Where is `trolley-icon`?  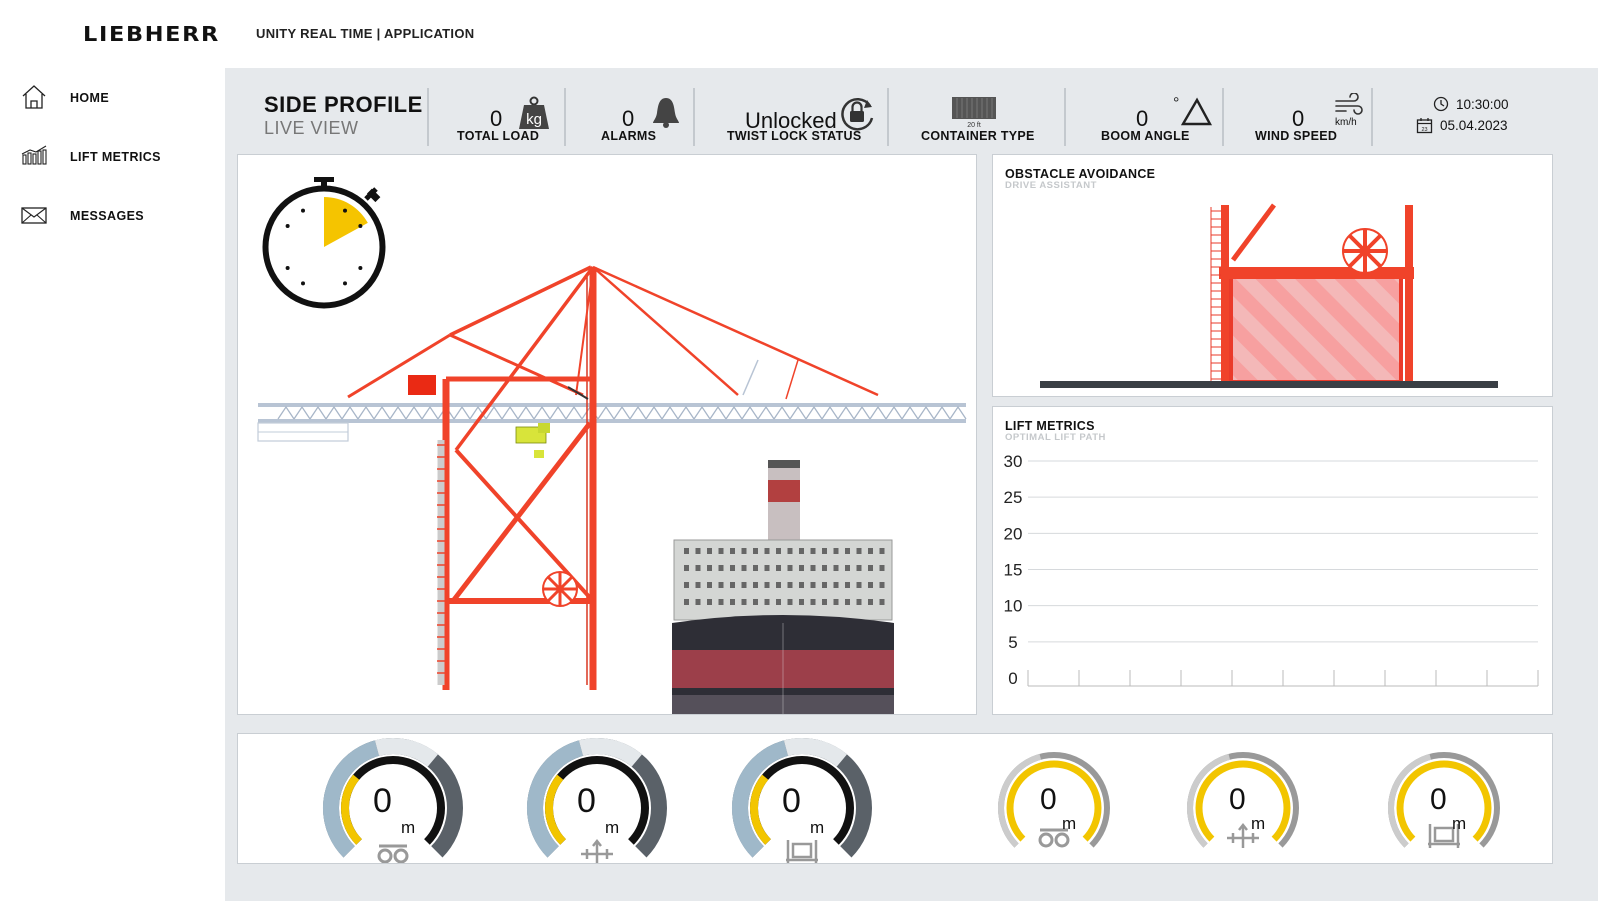 trolley-icon is located at coordinates (393, 853).